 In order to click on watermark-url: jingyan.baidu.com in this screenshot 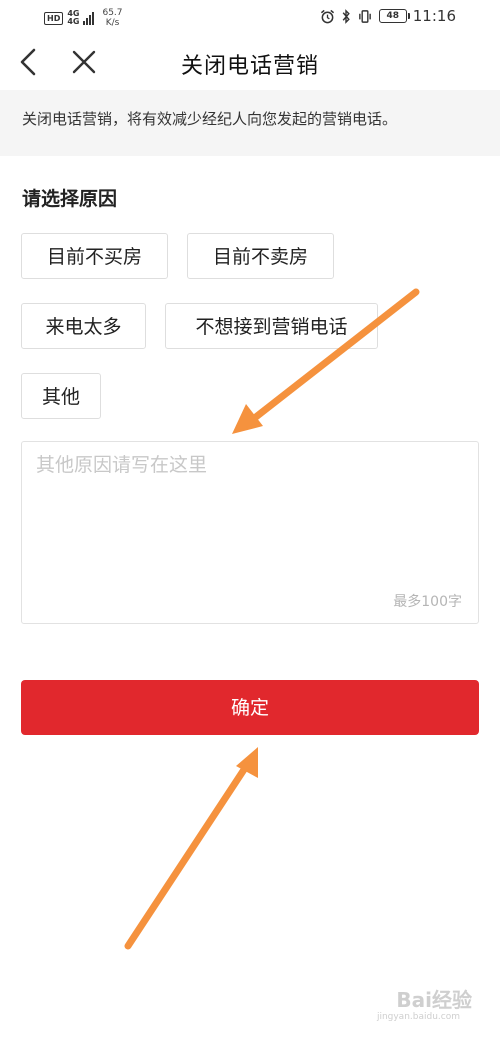, I will do `click(418, 1017)`.